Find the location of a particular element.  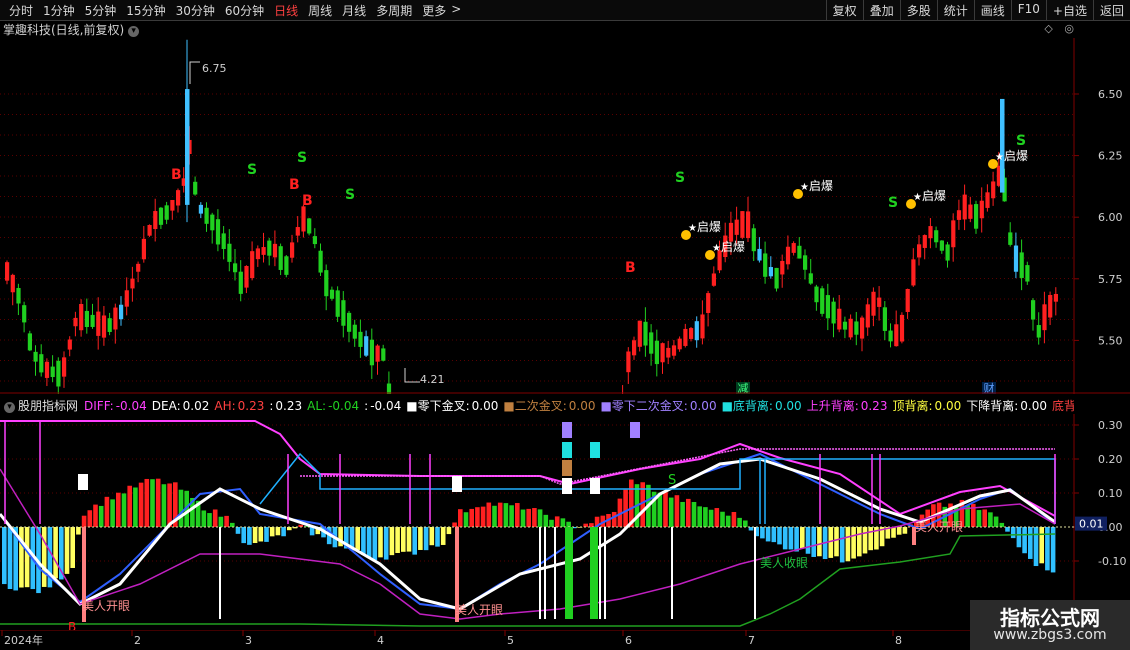

indicator-item-label-6: ■零下金叉: is located at coordinates (438, 406).